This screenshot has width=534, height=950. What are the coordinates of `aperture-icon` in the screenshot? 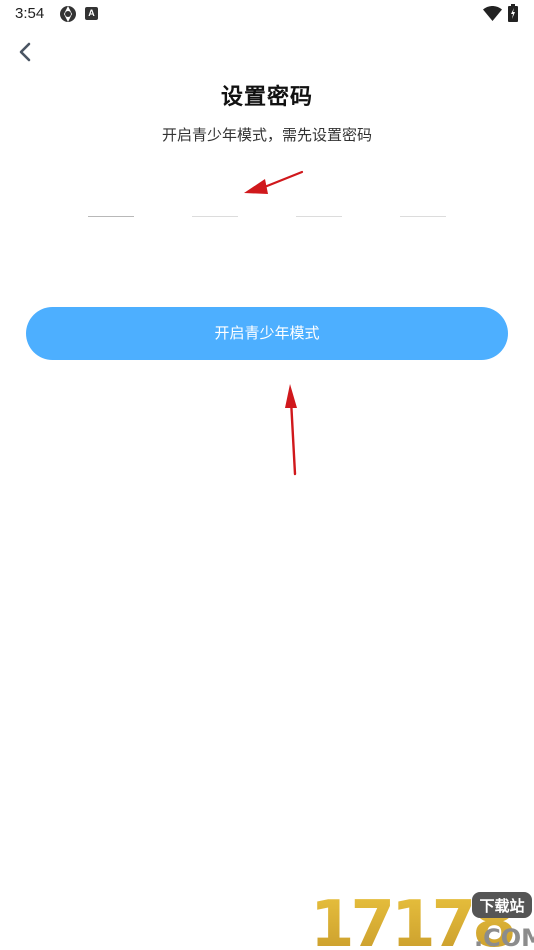 It's located at (68, 14).